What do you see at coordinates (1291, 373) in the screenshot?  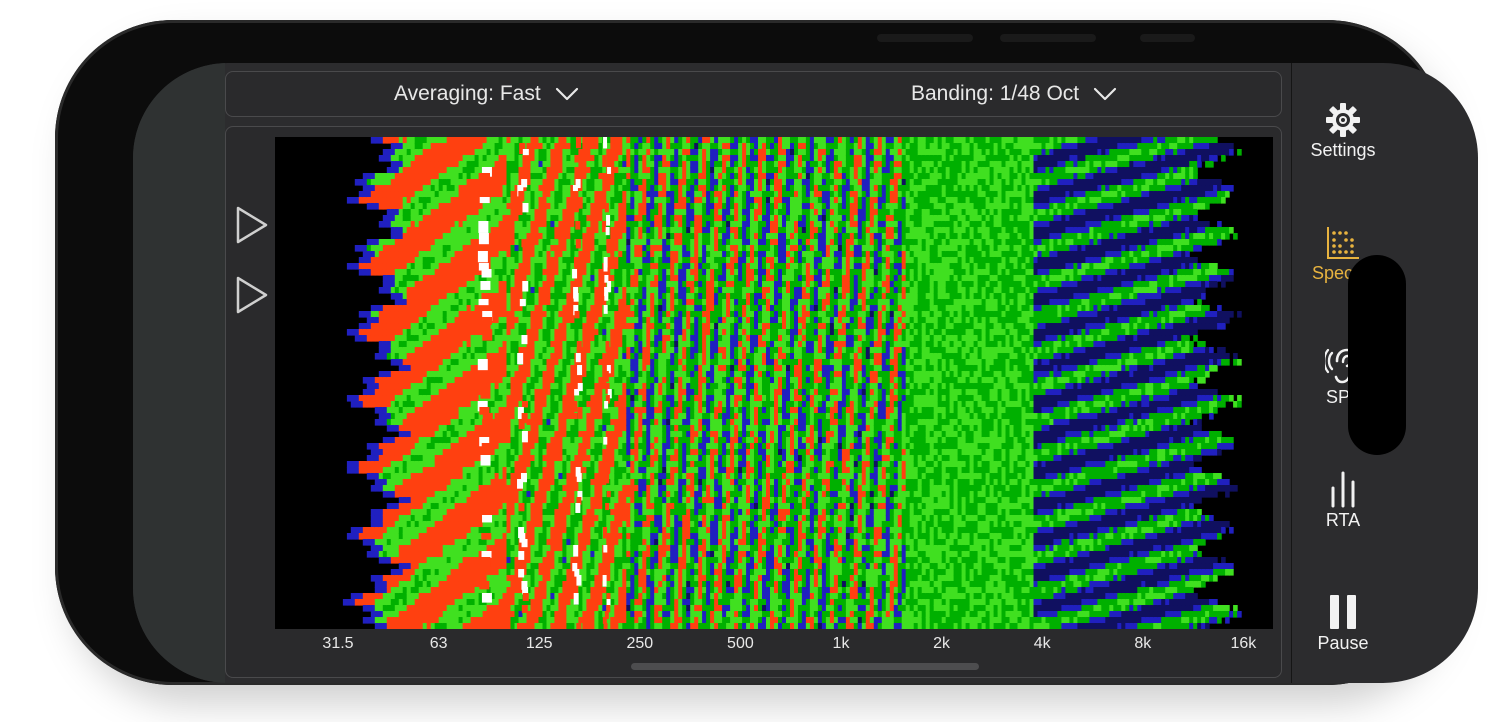 I see `sidebar-divider` at bounding box center [1291, 373].